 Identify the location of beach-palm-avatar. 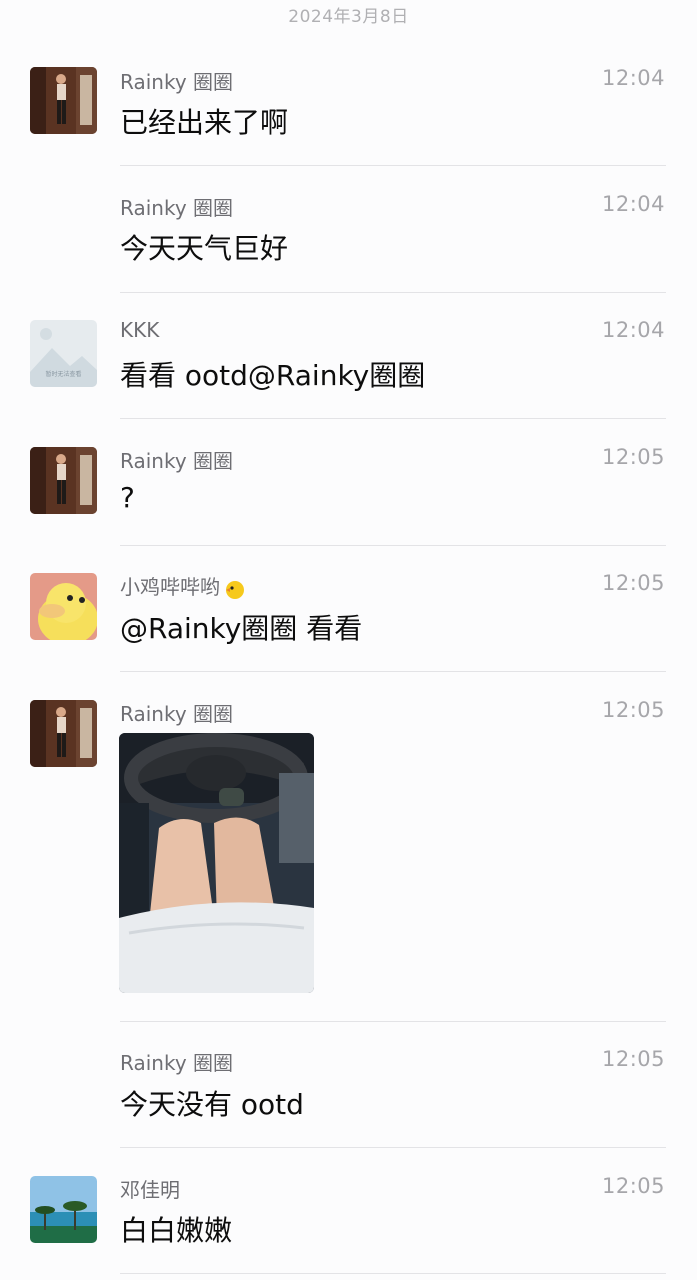
(63, 1209).